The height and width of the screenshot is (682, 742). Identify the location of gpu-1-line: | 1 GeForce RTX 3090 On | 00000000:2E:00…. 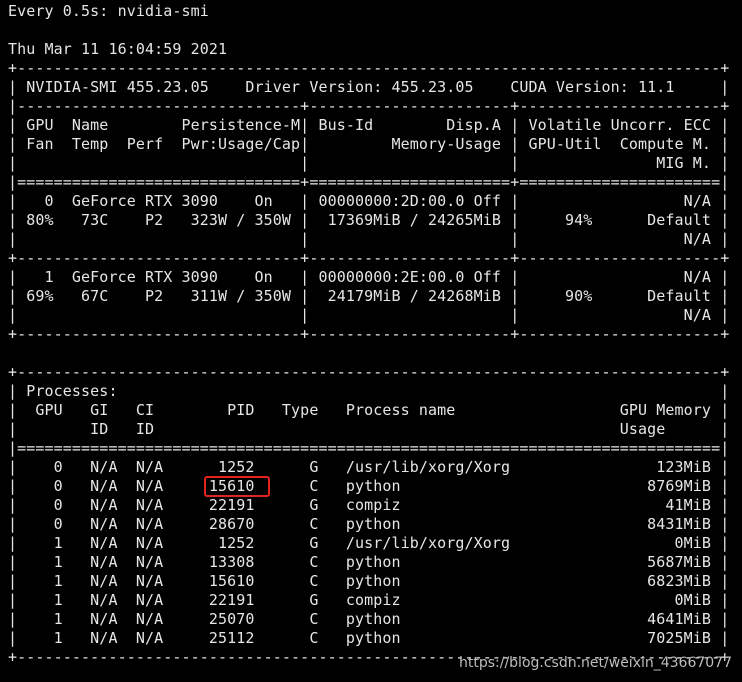
(369, 277).